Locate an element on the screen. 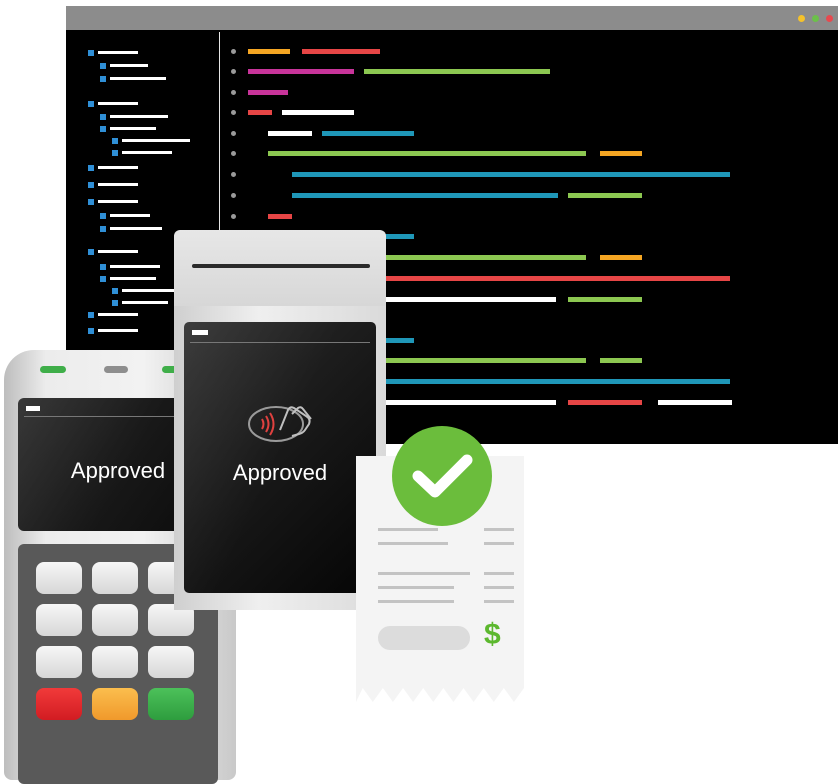 The image size is (838, 784). screen-rule is located at coordinates (280, 342).